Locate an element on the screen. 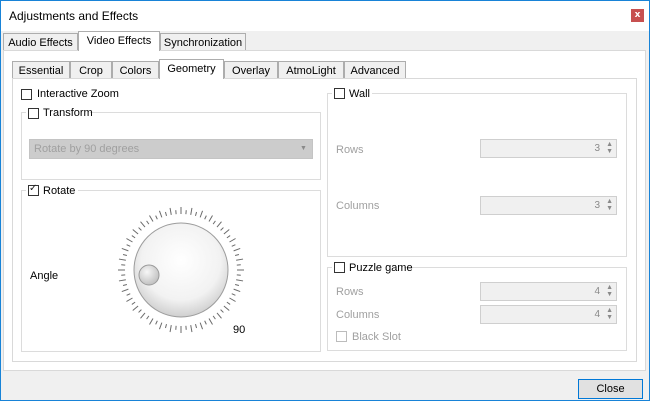 The height and width of the screenshot is (401, 650). window-title: Adjustments and Effects is located at coordinates (74, 16).